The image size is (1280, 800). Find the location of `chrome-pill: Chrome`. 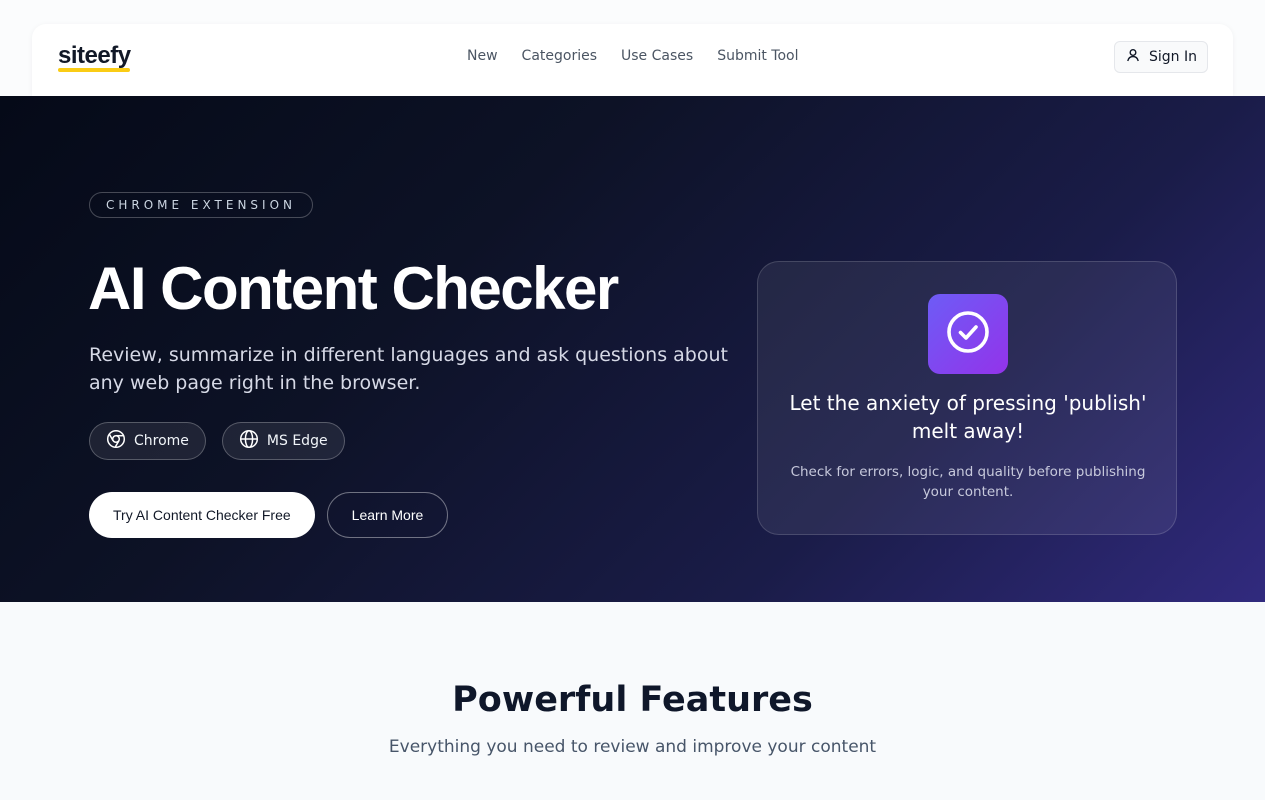

chrome-pill: Chrome is located at coordinates (147, 441).